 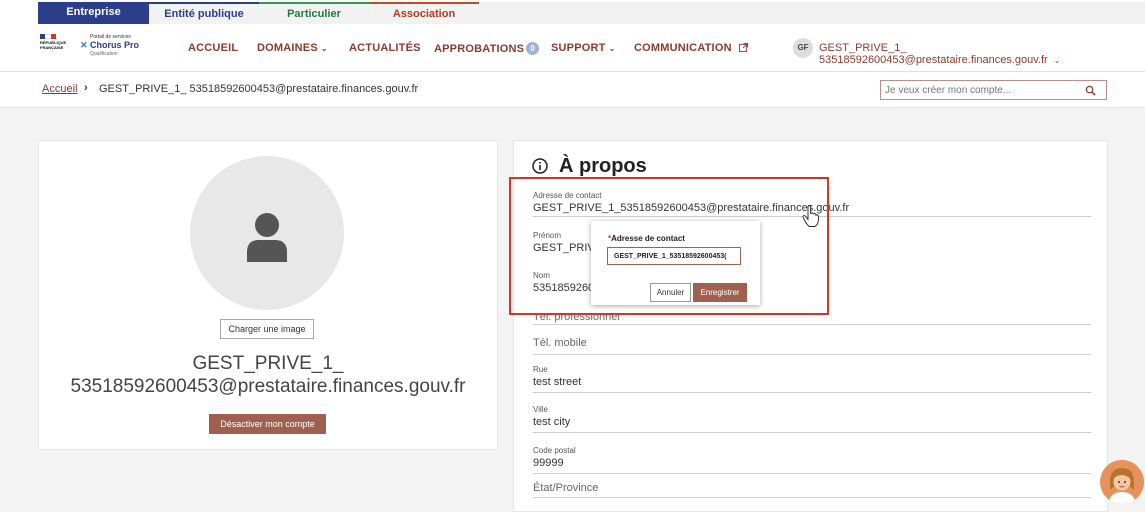 I want to click on nav-domaines-label: DOMAINES, so click(x=287, y=48).